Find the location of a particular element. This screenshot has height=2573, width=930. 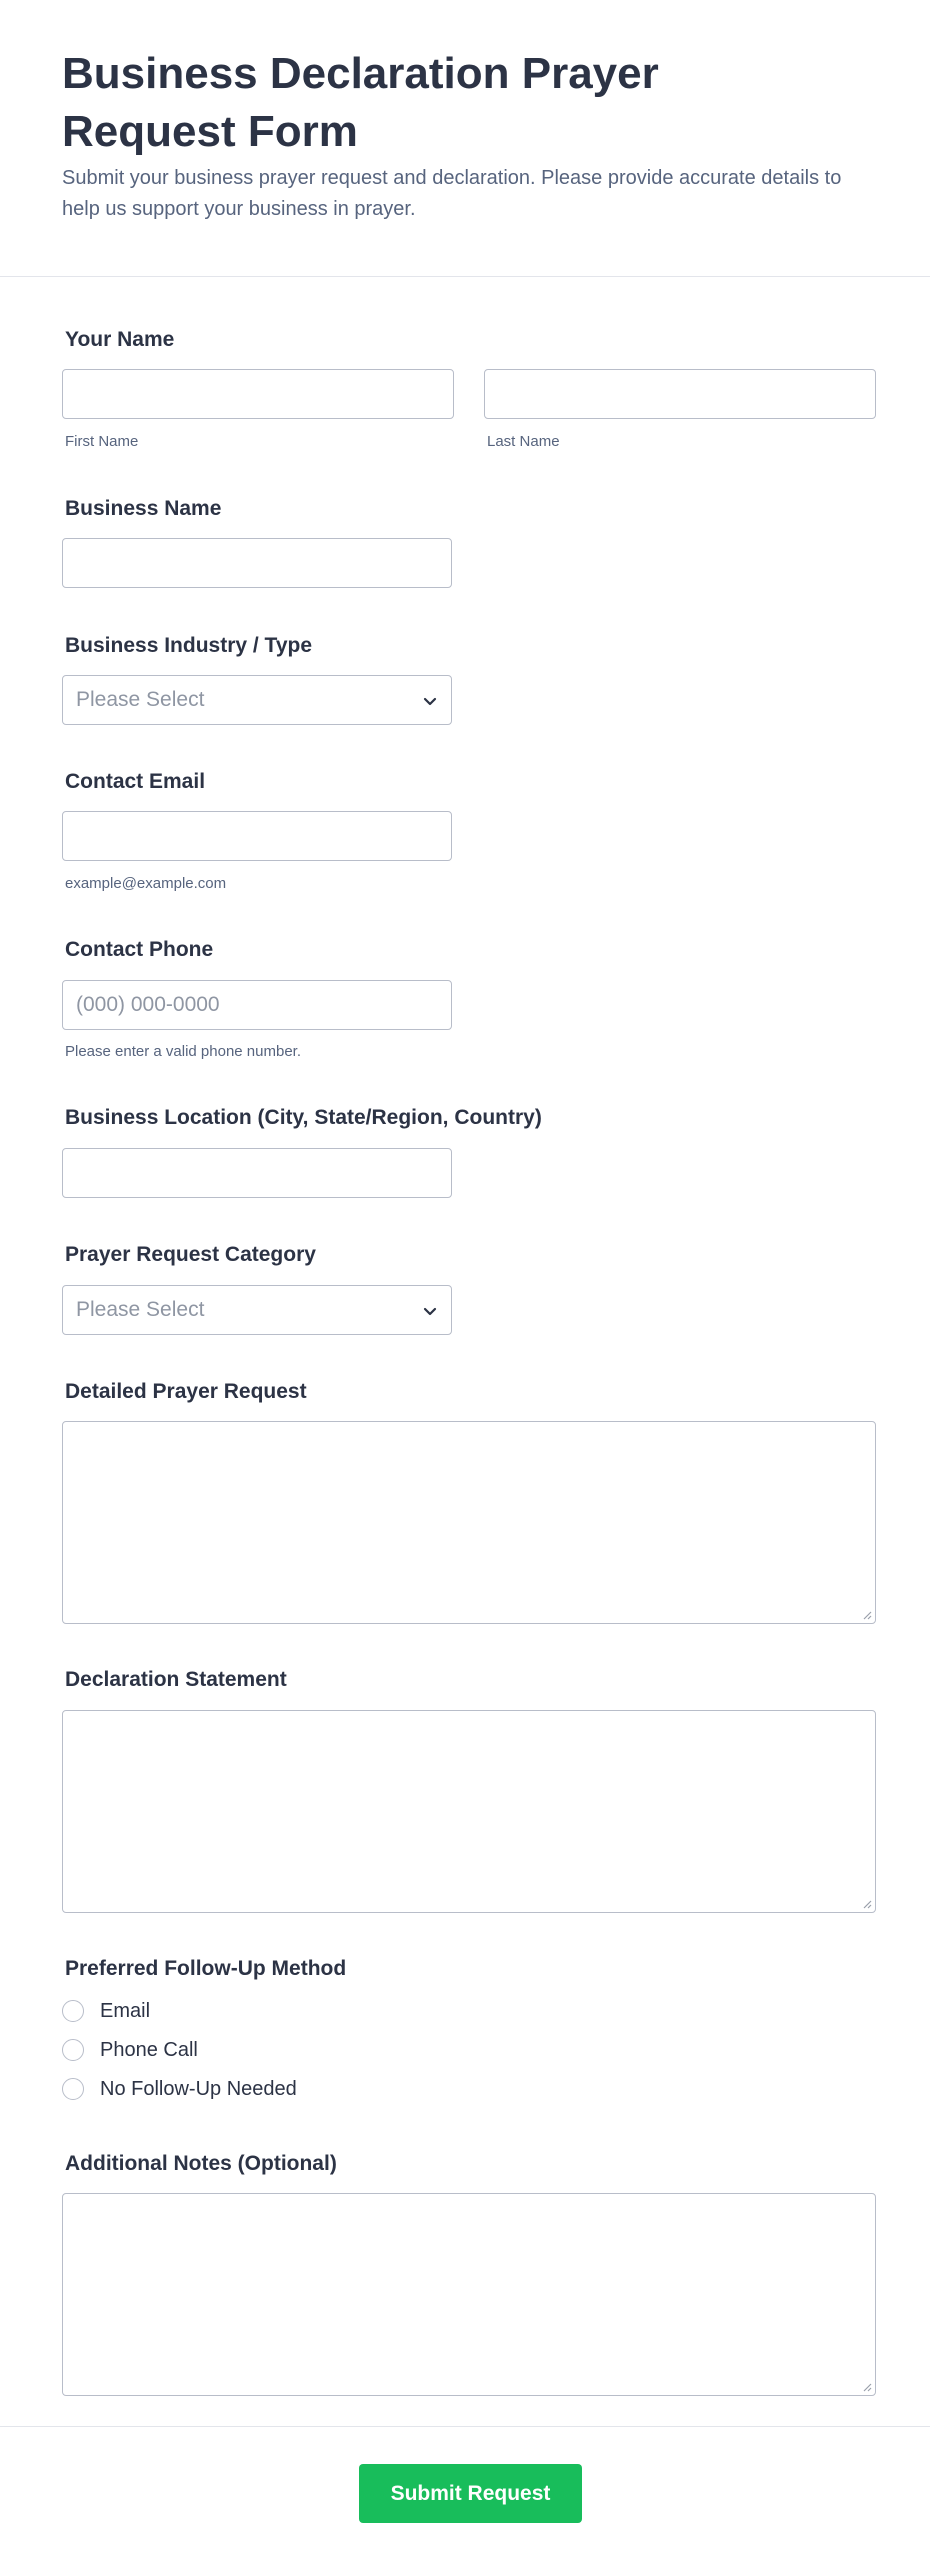

category-label: Prayer Request Category is located at coordinates (190, 1254).